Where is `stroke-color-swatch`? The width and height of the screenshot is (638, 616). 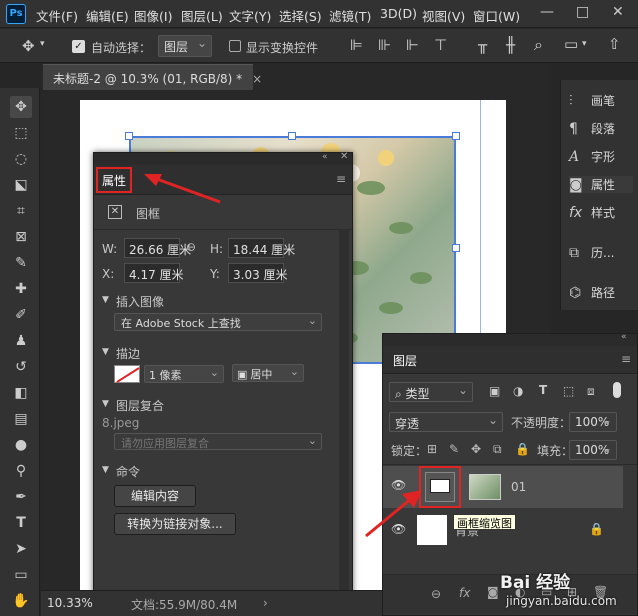
stroke-color-swatch is located at coordinates (127, 374).